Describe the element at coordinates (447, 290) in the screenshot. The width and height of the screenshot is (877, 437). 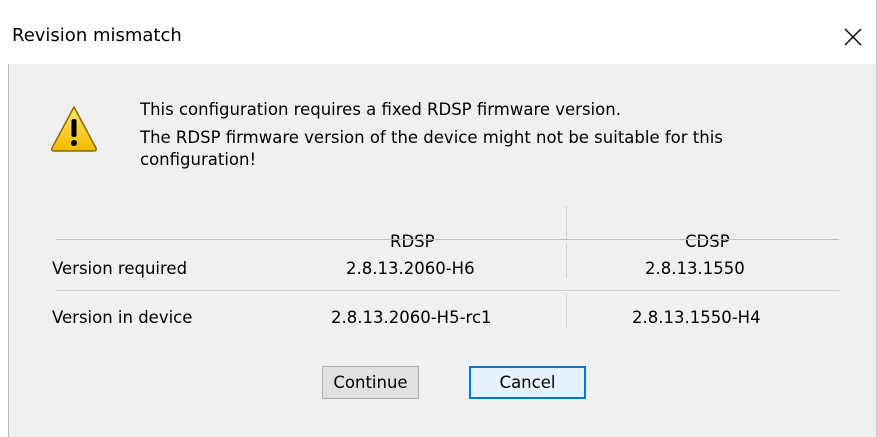
I see `row-separator` at that location.